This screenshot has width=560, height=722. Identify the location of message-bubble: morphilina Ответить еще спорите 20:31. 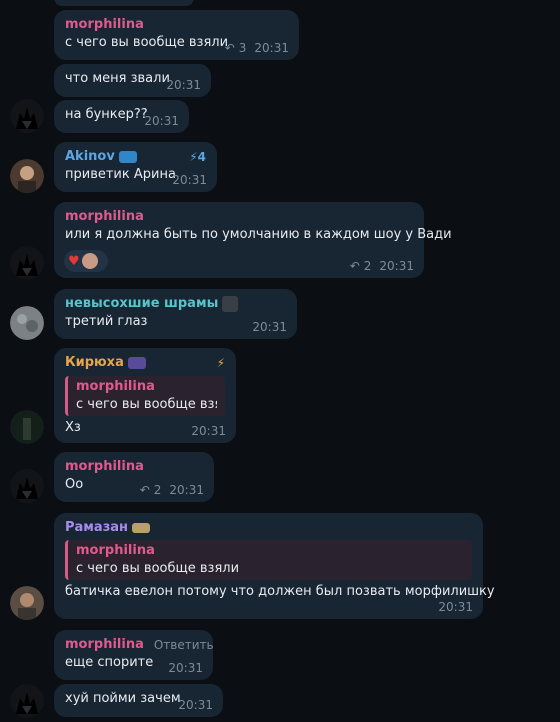
(134, 655).